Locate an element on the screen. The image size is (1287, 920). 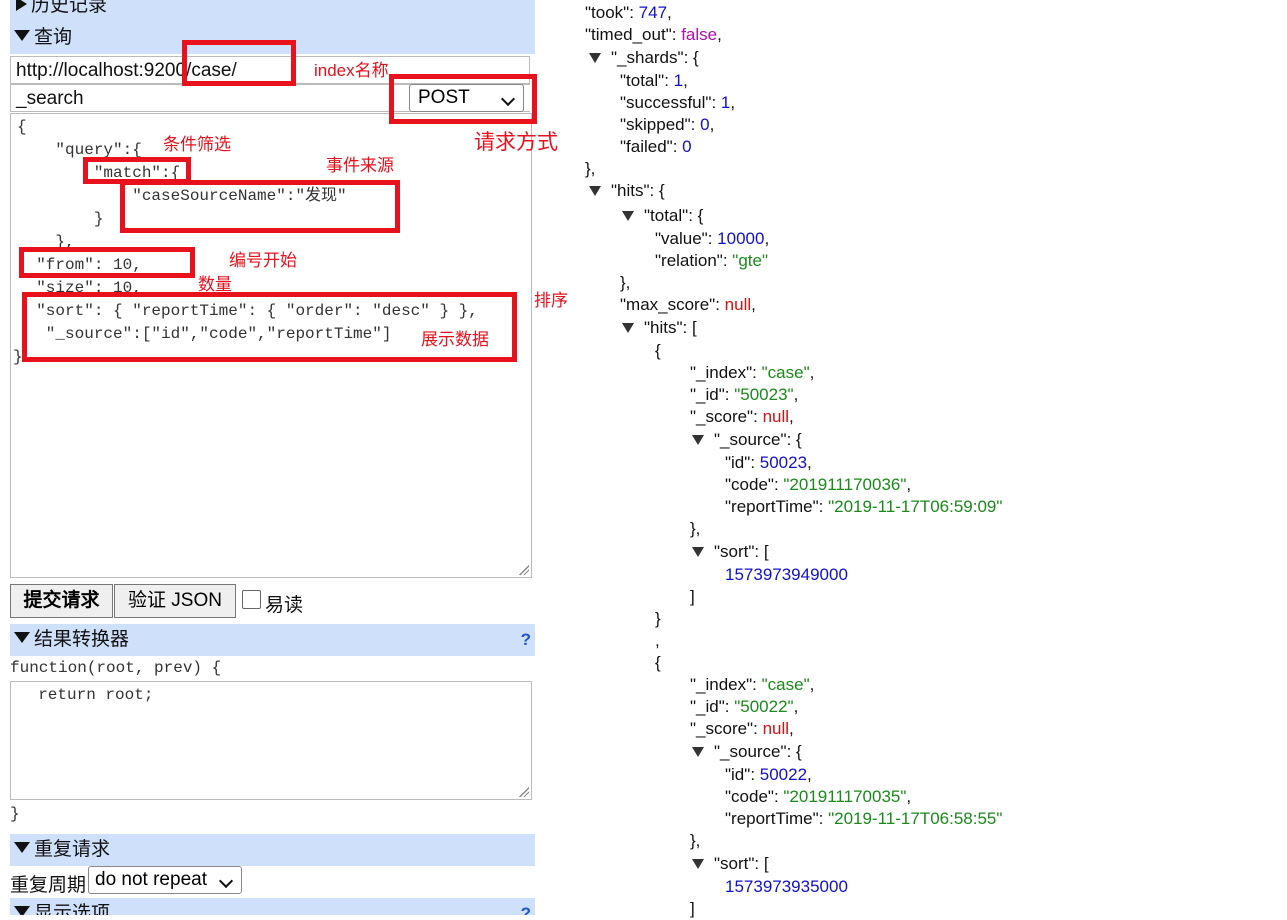
section-display-label: 显示选项 is located at coordinates (72, 909).